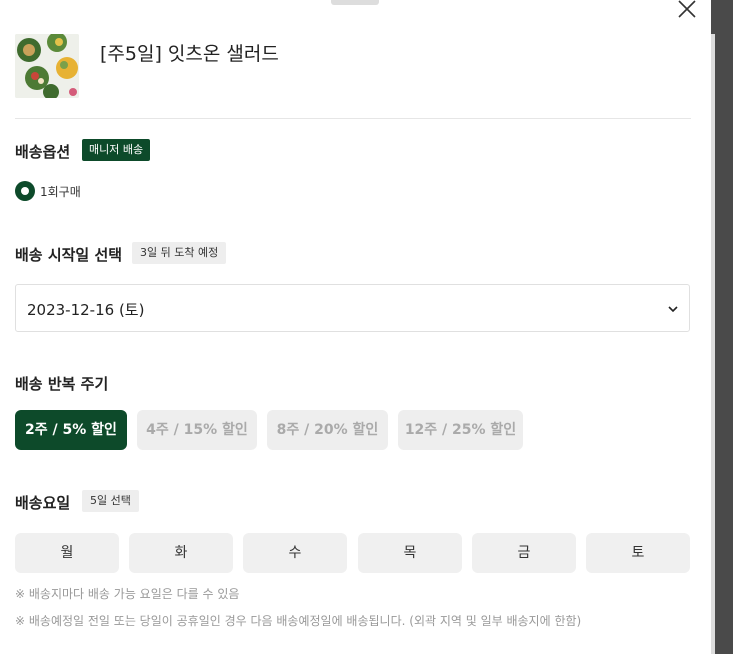 This screenshot has width=733, height=654. I want to click on day-button-fri: 금, so click(524, 553).